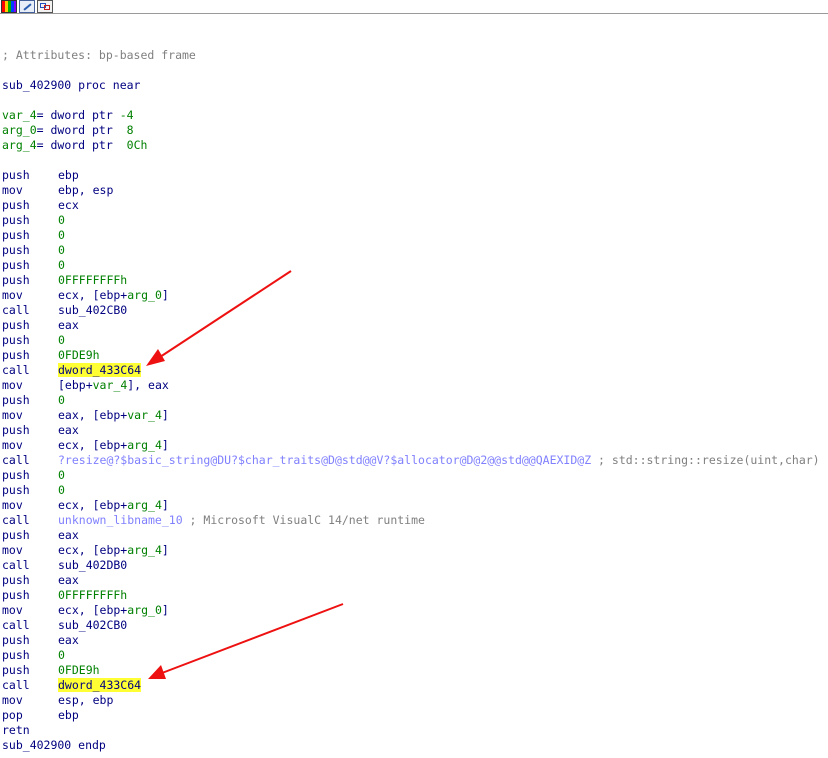 The height and width of the screenshot is (758, 828). Describe the element at coordinates (54, 745) in the screenshot. I see `proc-end-line: sub_402900 endp` at that location.